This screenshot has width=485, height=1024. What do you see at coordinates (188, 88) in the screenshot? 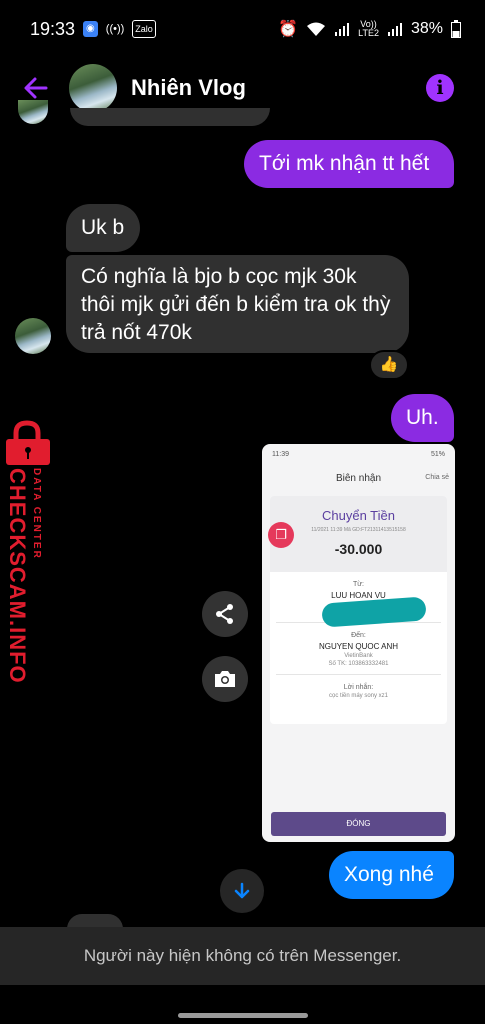
I see `contact-name: Nhiên Vlog` at bounding box center [188, 88].